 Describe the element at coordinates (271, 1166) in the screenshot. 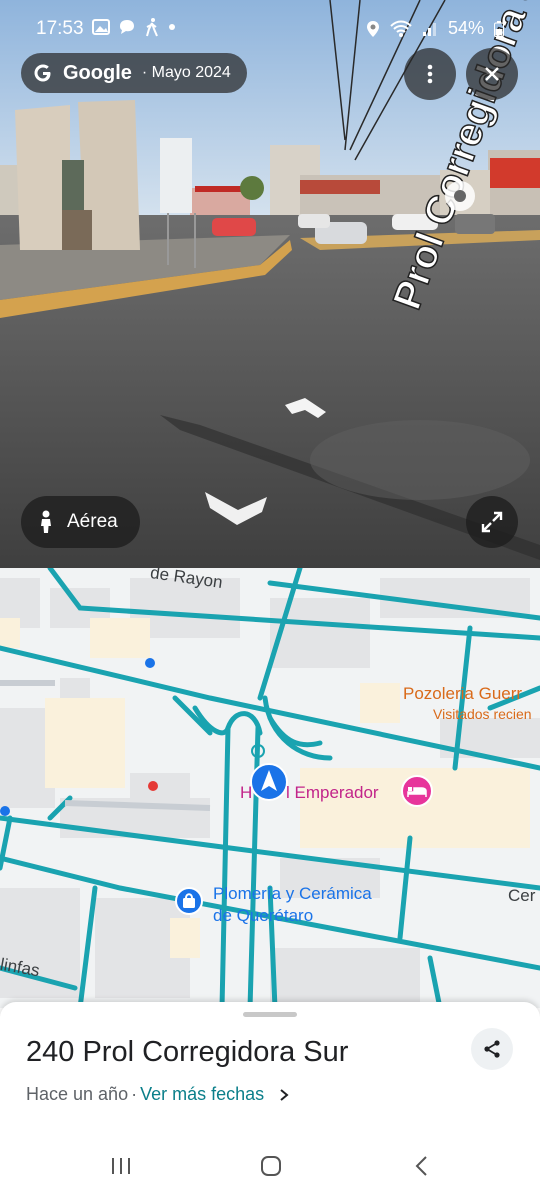

I see `home-icon` at that location.